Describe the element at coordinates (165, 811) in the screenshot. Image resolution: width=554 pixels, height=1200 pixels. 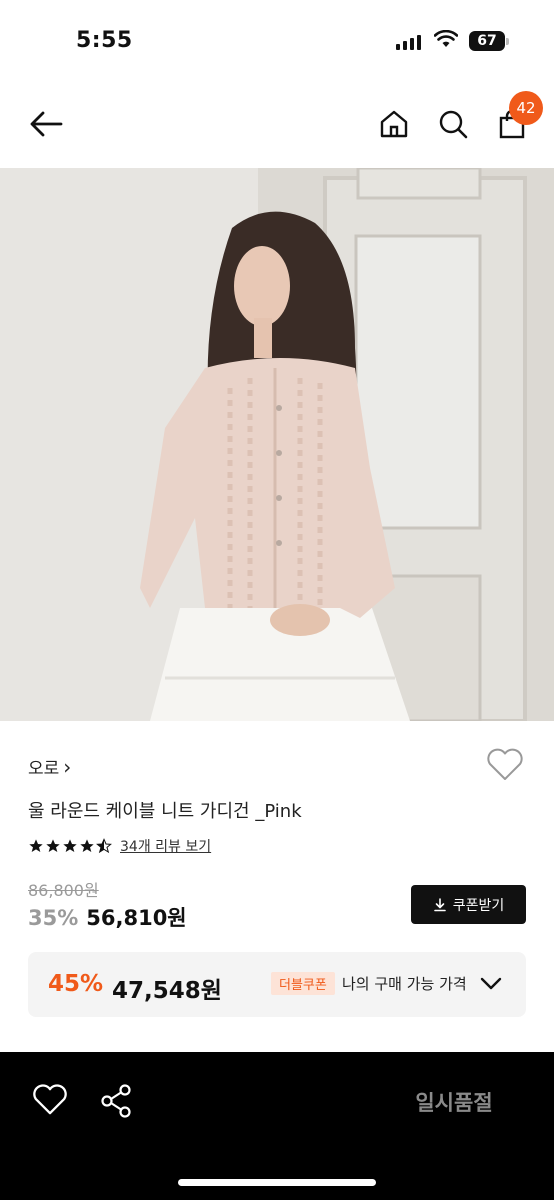
I see `product-name: 울 라운드 케이블 니트 가디건 _Pink` at that location.